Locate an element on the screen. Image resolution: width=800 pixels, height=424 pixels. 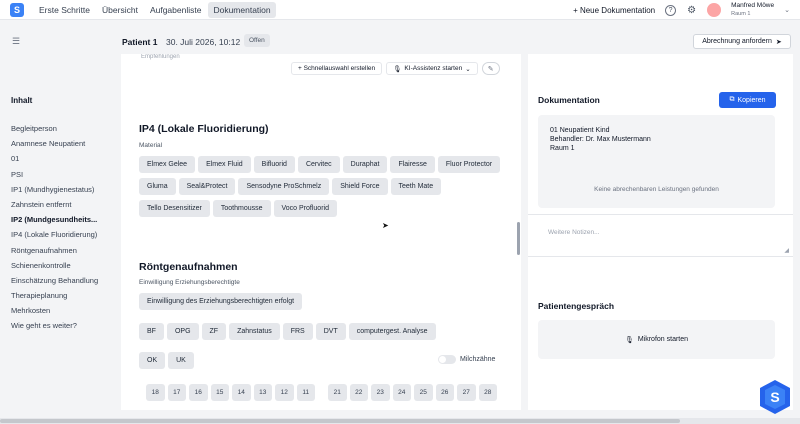
sidebar-item-psi: PSI is located at coordinates (54, 177).